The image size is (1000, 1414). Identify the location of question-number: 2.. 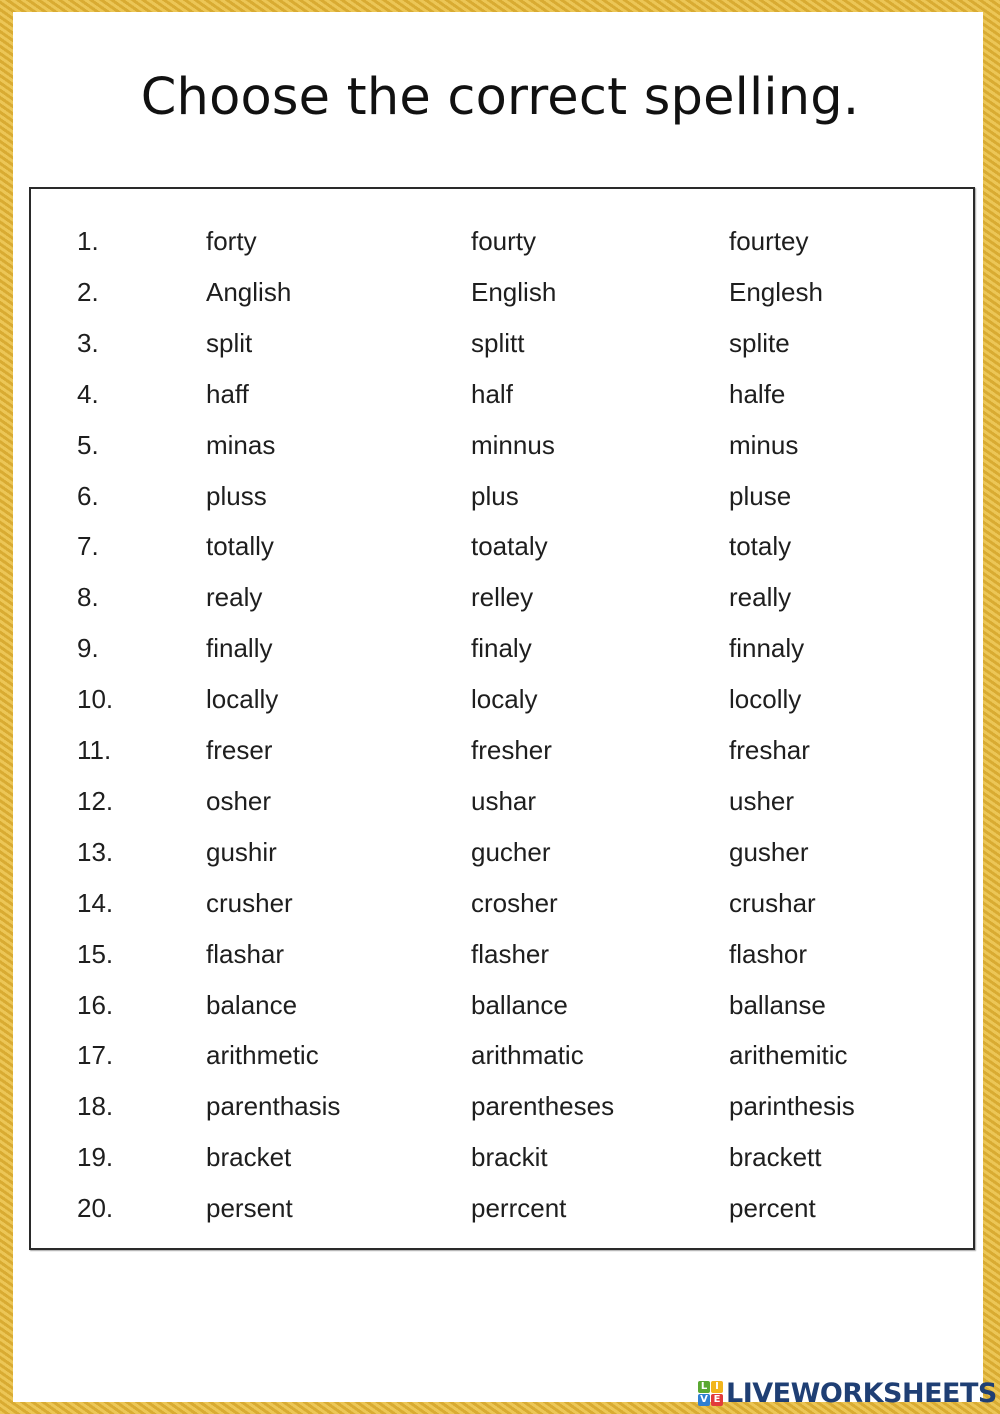
(88, 291).